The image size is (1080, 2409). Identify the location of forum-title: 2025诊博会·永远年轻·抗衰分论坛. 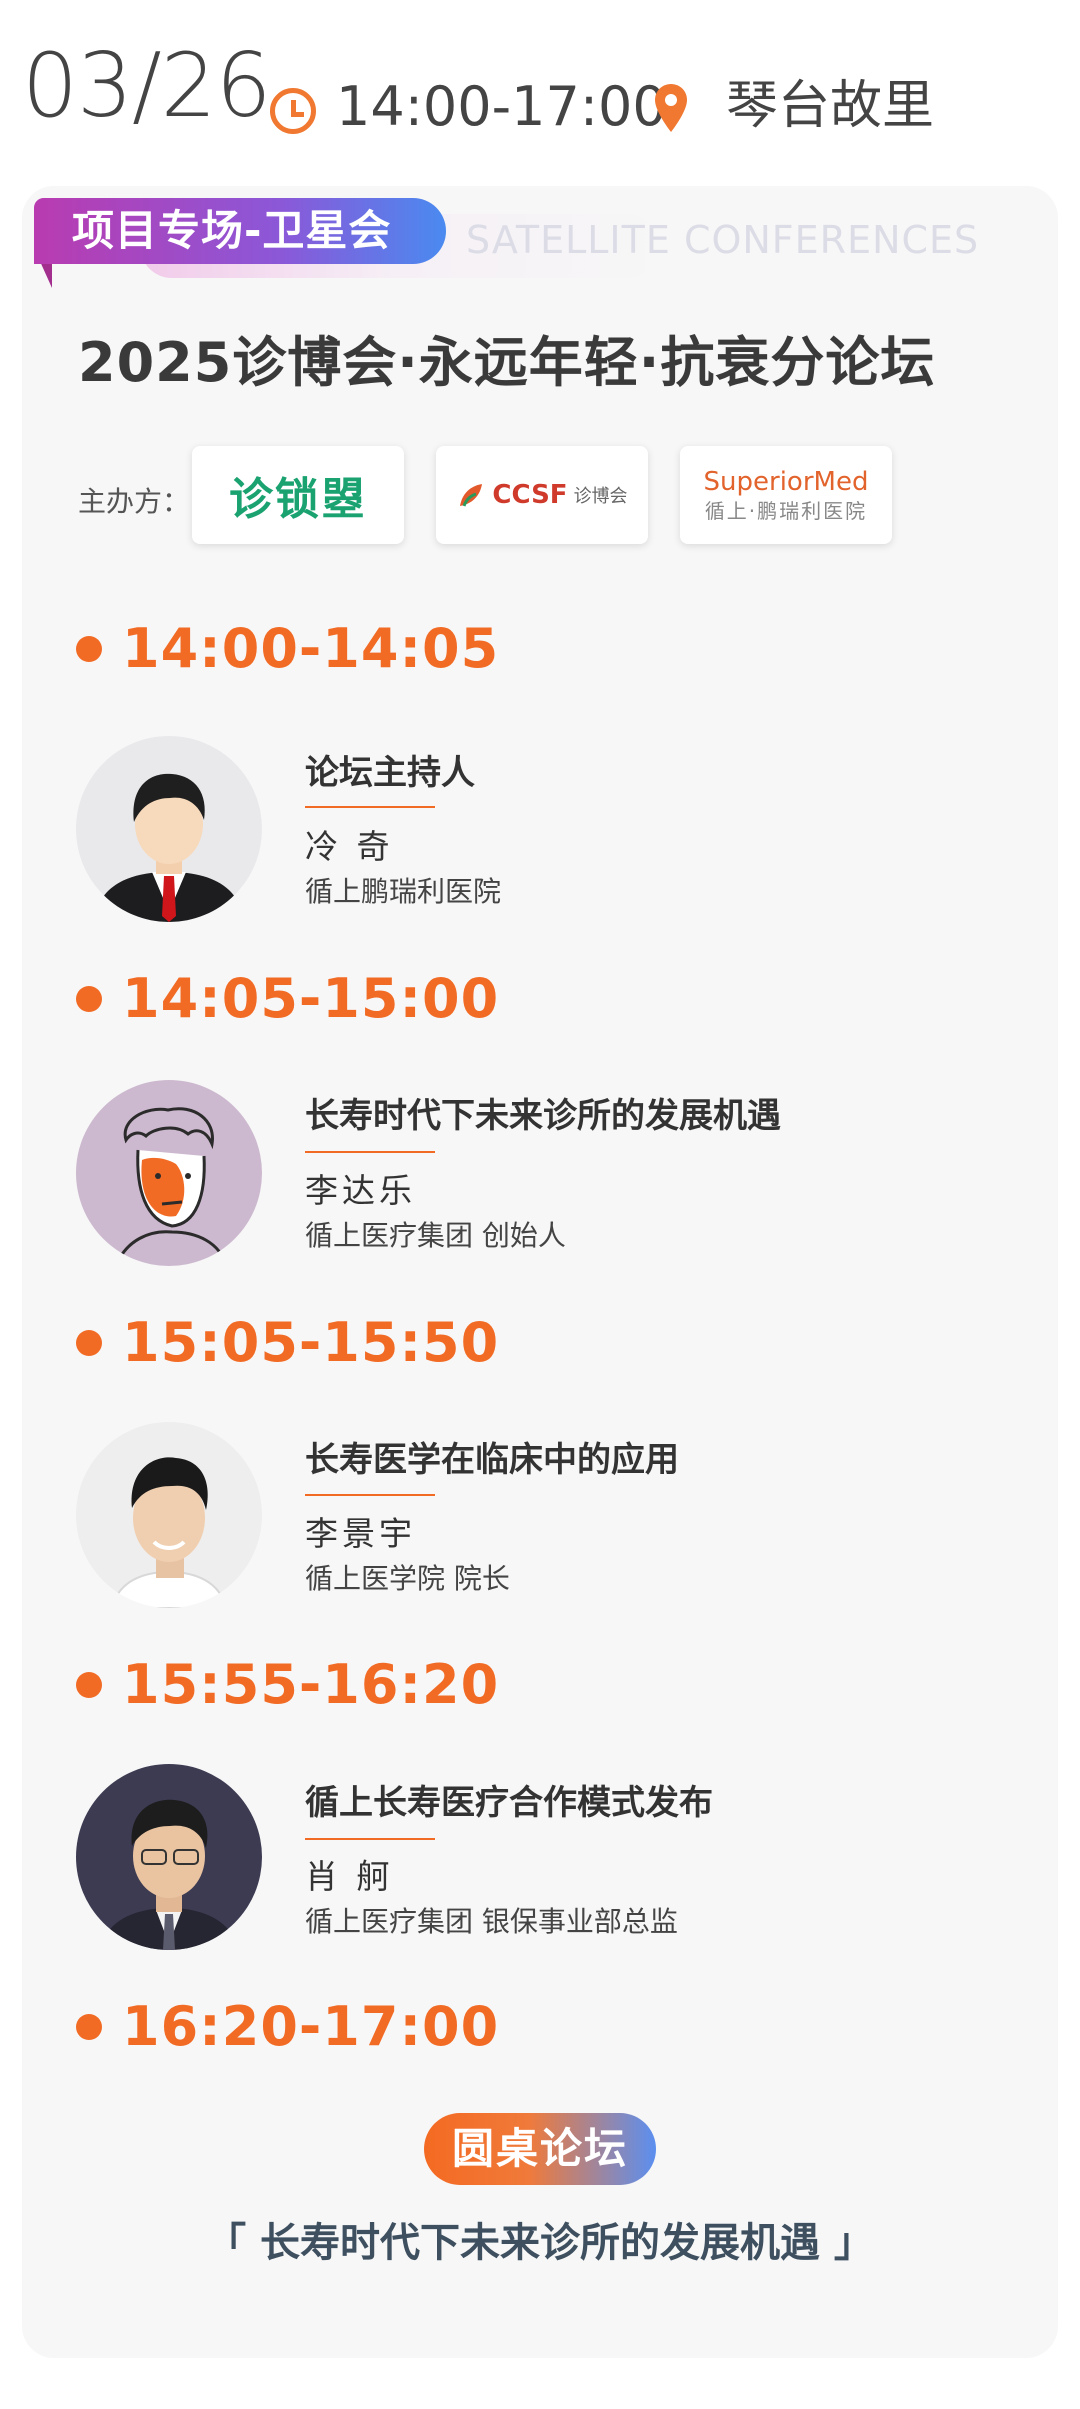
(507, 362).